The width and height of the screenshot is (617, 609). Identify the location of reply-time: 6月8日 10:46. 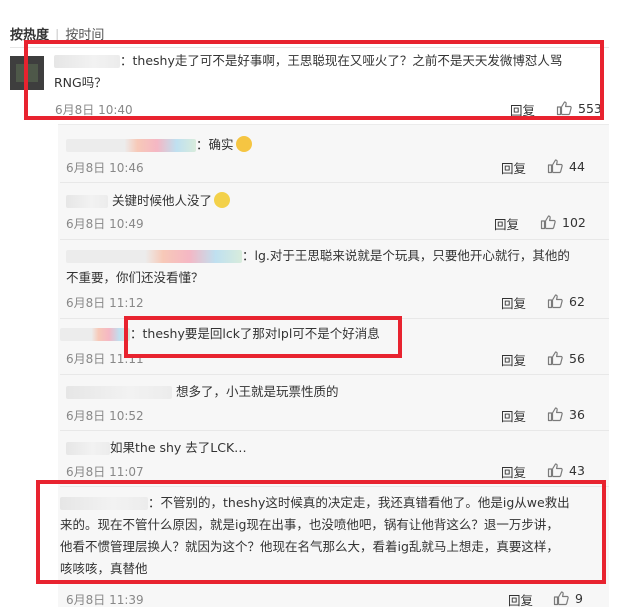
(105, 168).